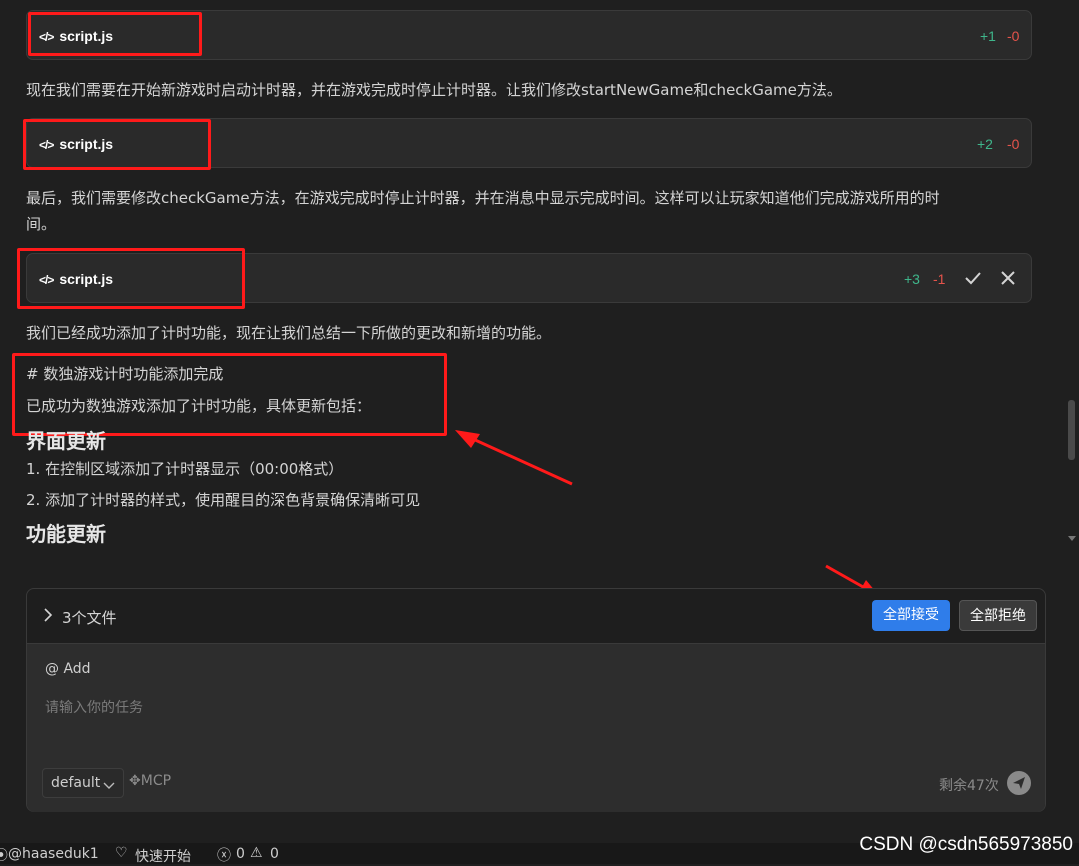 The image size is (1079, 866). I want to click on add-context-button: @ Add, so click(68, 669).